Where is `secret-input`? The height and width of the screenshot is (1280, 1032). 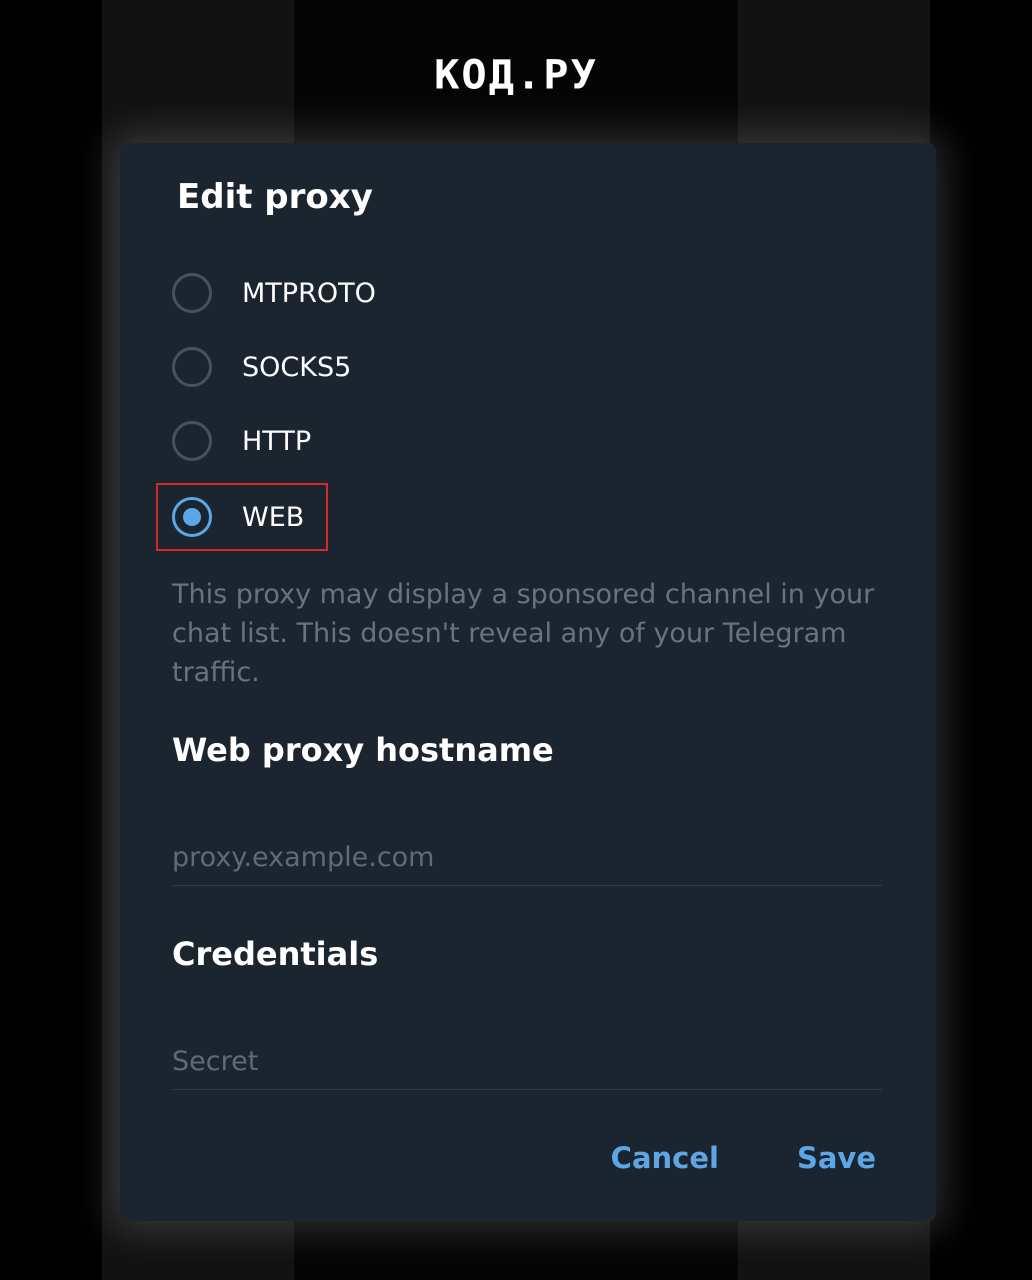
secret-input is located at coordinates (527, 1061).